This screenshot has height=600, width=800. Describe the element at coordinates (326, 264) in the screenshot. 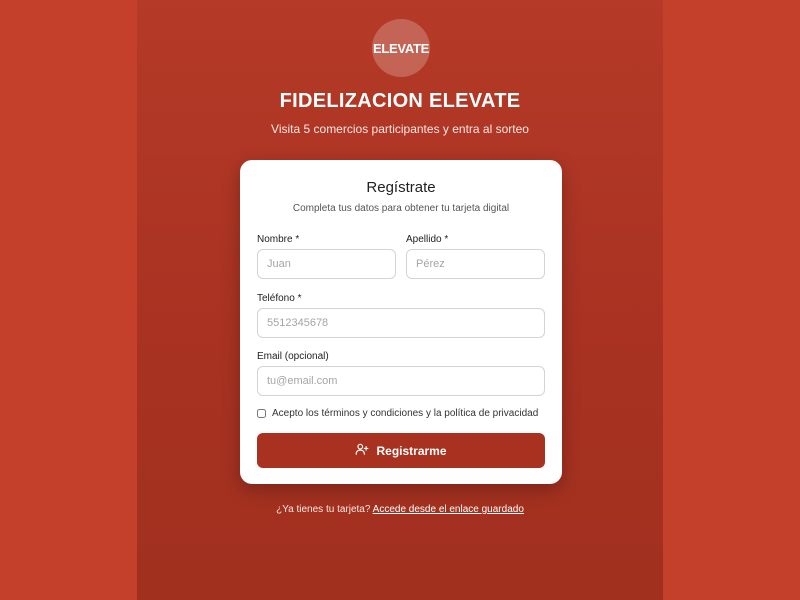

I see `nombre-input` at that location.